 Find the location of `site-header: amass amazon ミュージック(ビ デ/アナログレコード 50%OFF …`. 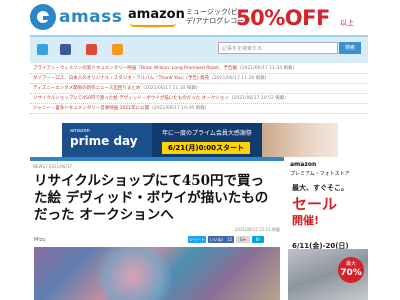

site-header: amass amazon ミュージック(ビ デ/アナログレコード 50%OFF … is located at coordinates (200, 17).